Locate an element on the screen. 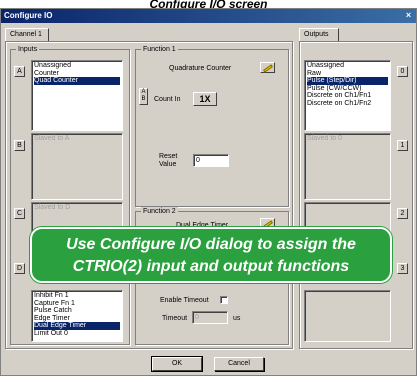 The width and height of the screenshot is (417, 376). list-item: Pulse (Step/Dir) is located at coordinates (347, 81).